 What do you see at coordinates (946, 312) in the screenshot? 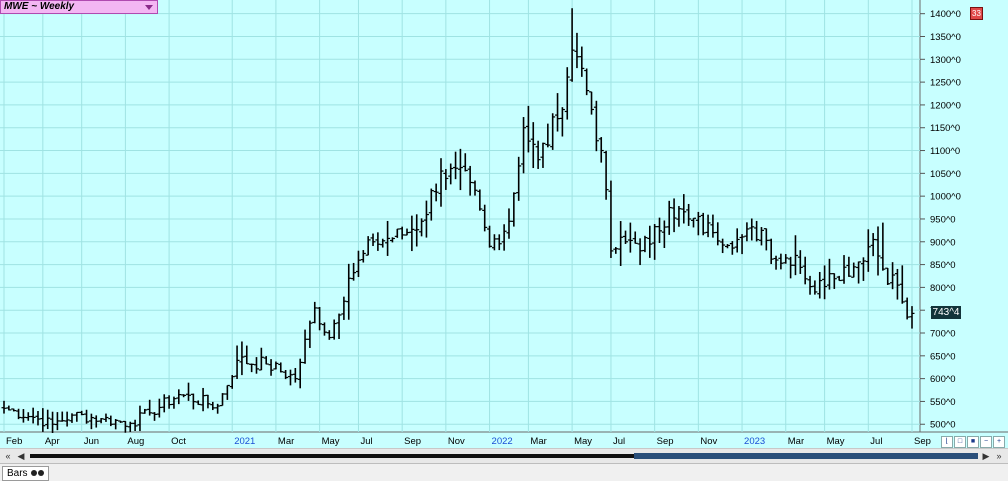
I see `last-price-badge: 743^4` at bounding box center [946, 312].